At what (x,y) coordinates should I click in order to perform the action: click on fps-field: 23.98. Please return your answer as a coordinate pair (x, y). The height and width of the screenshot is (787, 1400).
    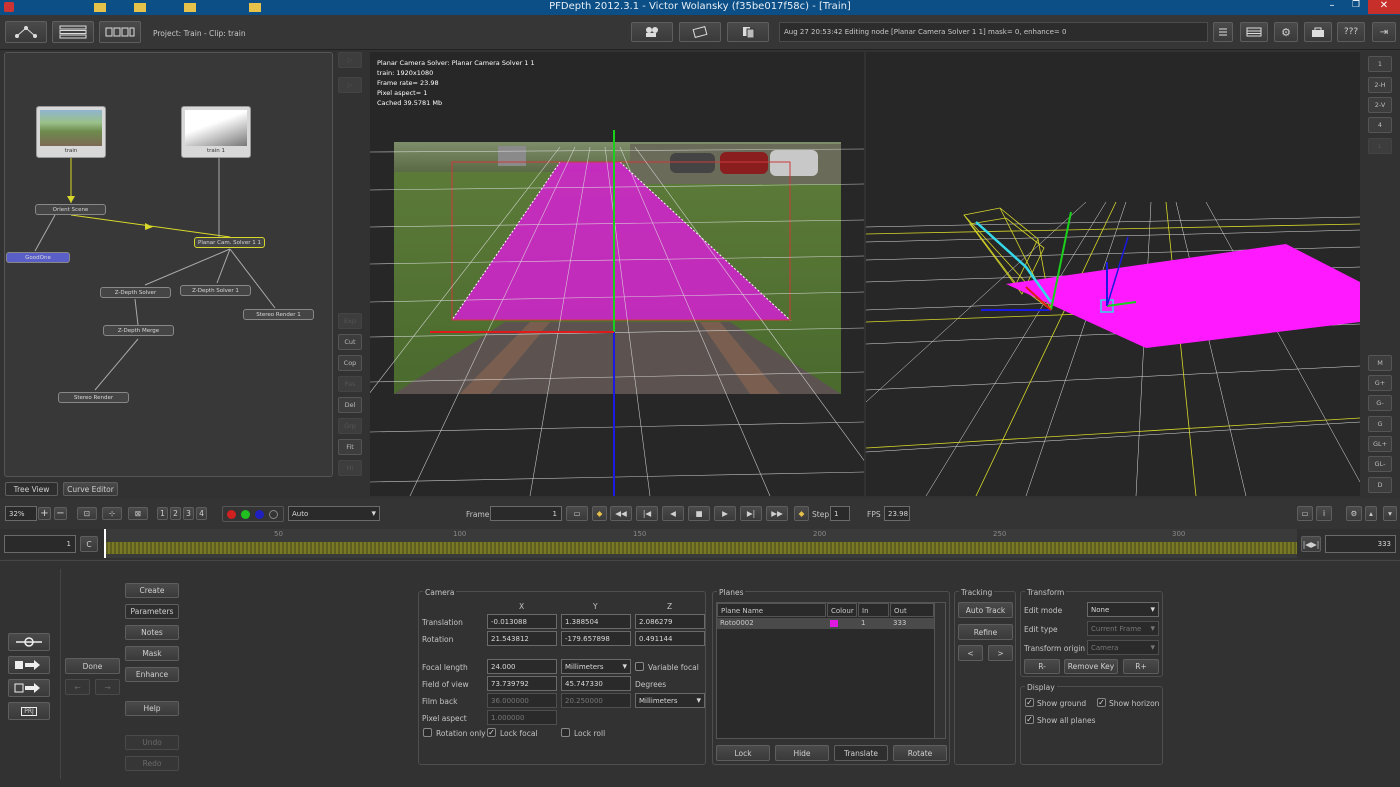
    Looking at the image, I should click on (897, 513).